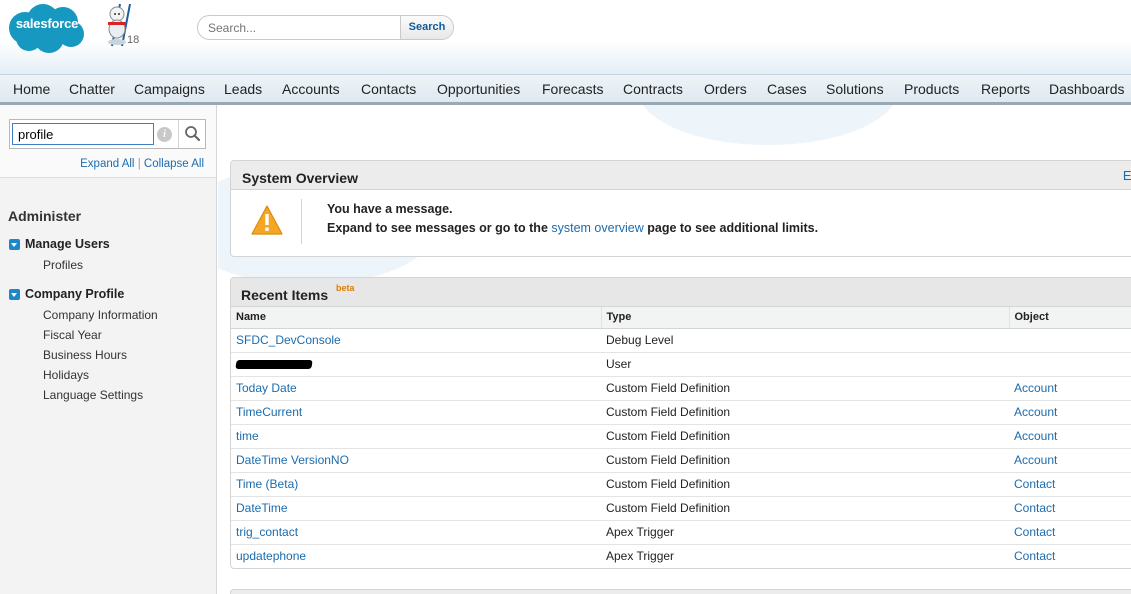 This screenshot has width=1131, height=594. Describe the element at coordinates (805, 318) in the screenshot. I see `column-header-type: Type` at that location.